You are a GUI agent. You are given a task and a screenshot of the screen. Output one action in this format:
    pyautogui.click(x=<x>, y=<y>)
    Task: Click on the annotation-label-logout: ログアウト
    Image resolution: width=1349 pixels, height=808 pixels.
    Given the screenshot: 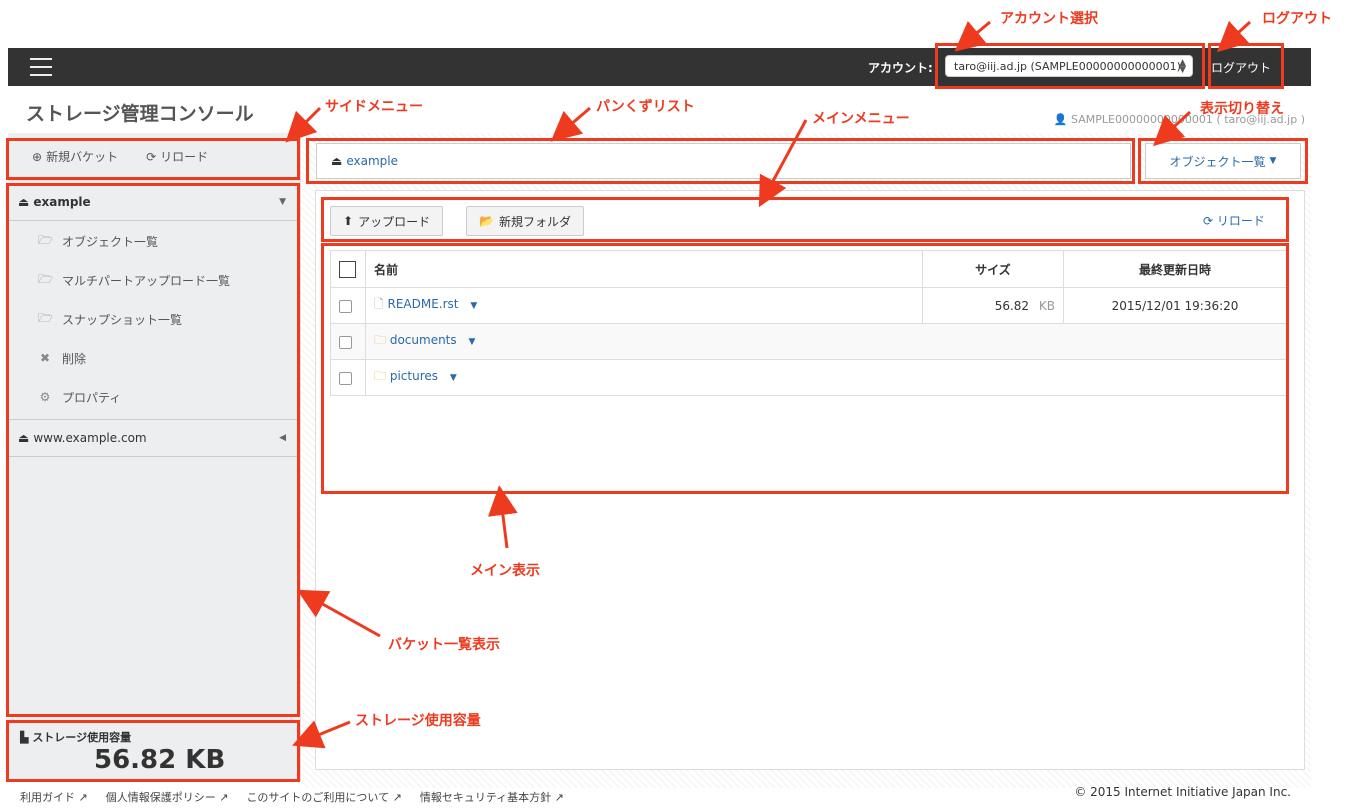 What is the action you would take?
    pyautogui.click(x=1297, y=19)
    